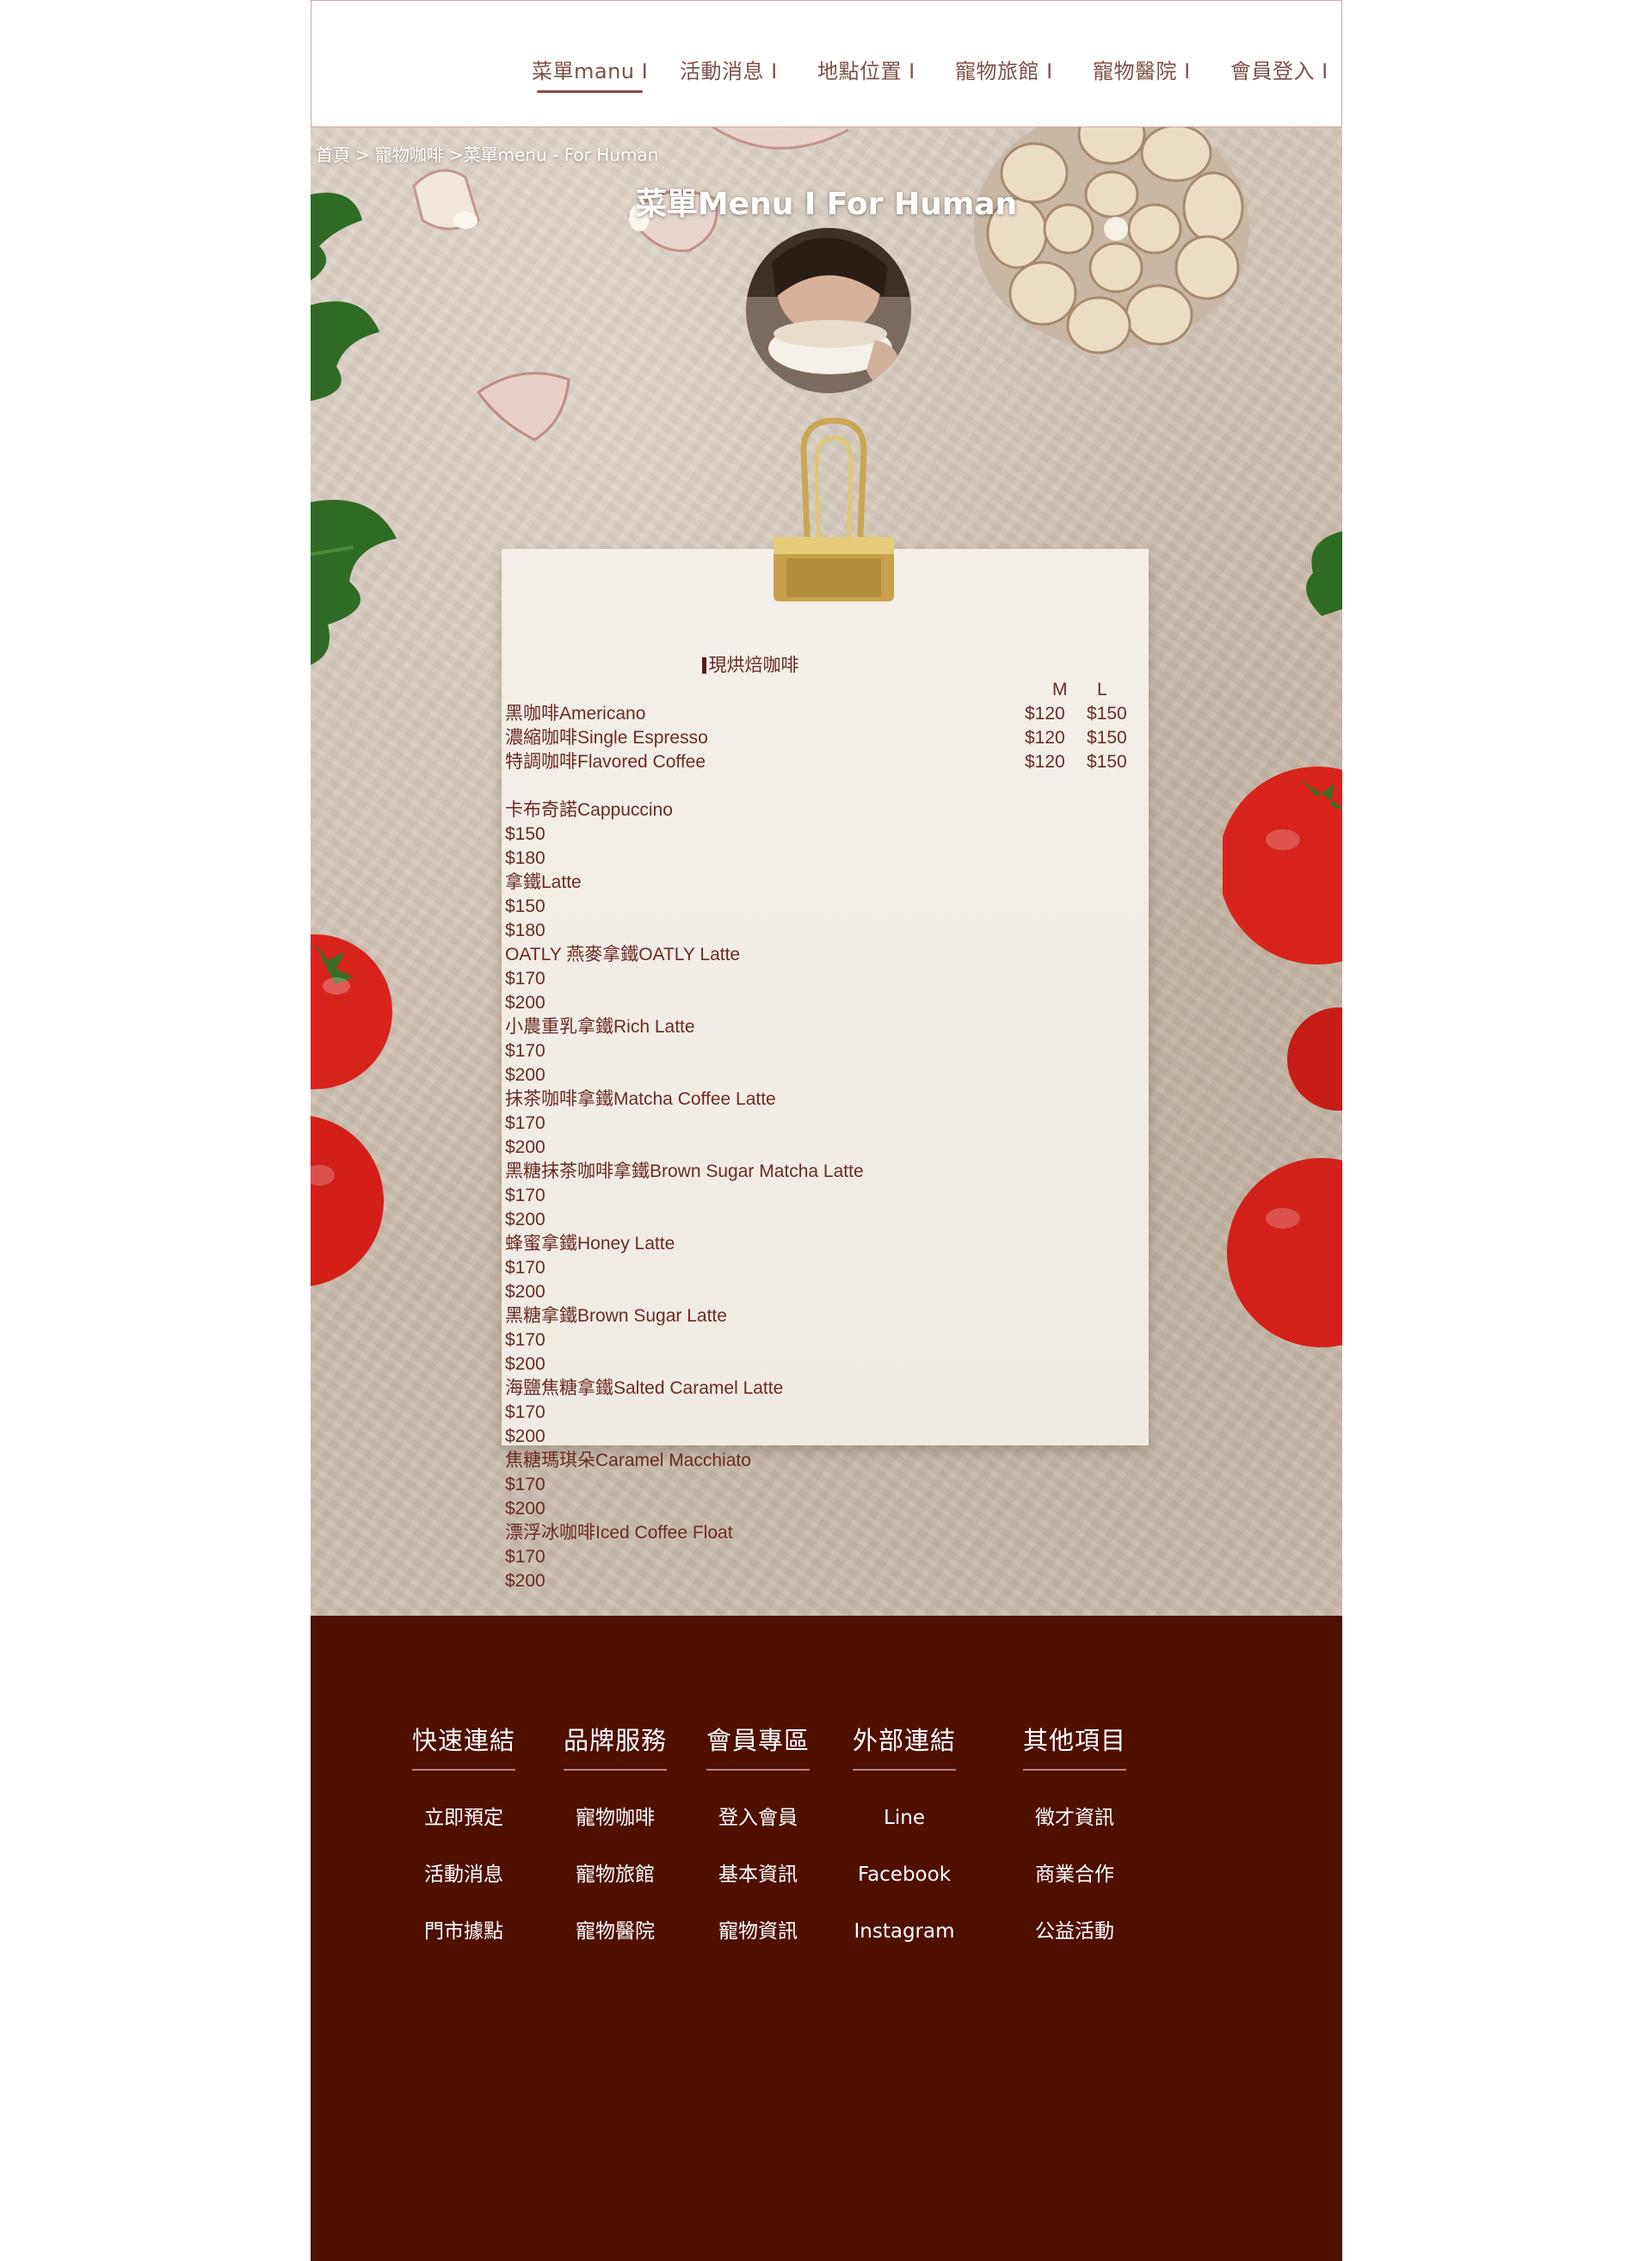 The width and height of the screenshot is (1652, 2261). I want to click on breadcrumb: 首頁 > 寵物咖啡 >菜單menu - For Human, so click(489, 153).